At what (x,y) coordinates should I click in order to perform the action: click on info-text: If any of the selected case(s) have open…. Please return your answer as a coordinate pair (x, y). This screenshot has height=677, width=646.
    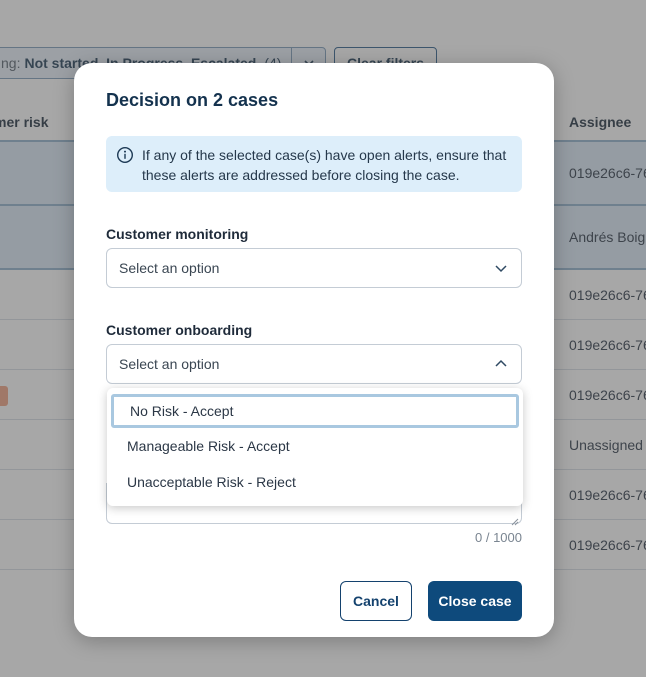
    Looking at the image, I should click on (324, 165).